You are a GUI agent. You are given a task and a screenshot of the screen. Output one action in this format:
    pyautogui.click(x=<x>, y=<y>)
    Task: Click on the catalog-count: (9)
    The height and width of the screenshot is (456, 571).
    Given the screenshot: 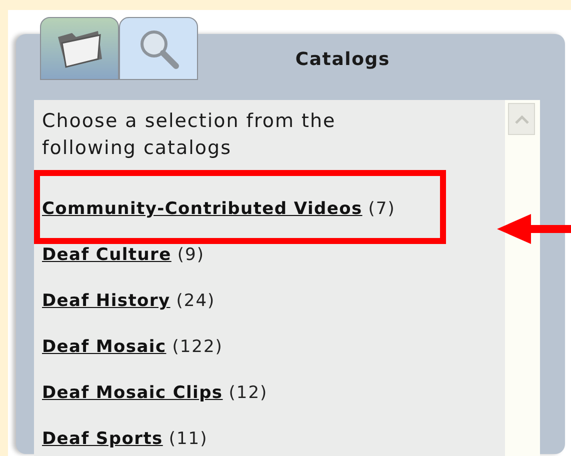 What is the action you would take?
    pyautogui.click(x=190, y=256)
    